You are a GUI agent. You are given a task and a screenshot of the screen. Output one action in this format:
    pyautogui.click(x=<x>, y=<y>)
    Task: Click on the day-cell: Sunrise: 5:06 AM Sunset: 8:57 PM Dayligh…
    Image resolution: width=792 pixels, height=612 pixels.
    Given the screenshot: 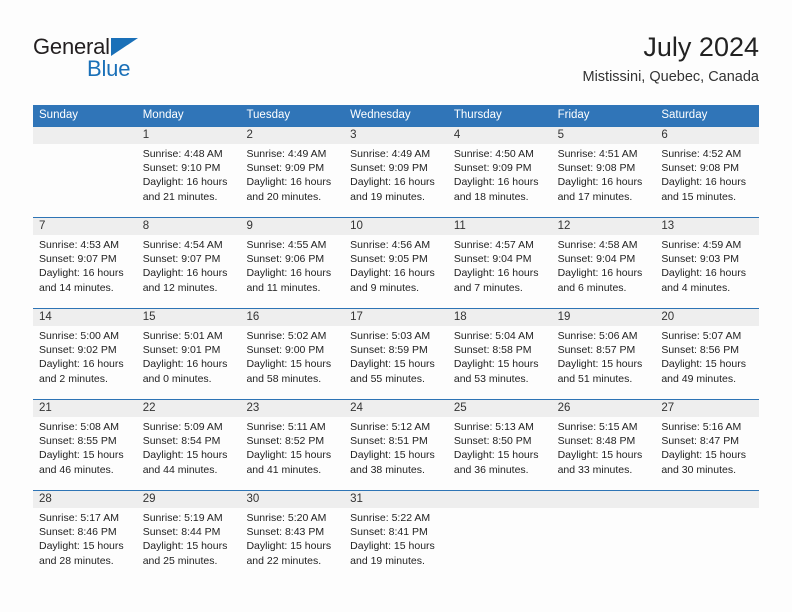 What is the action you would take?
    pyautogui.click(x=604, y=362)
    